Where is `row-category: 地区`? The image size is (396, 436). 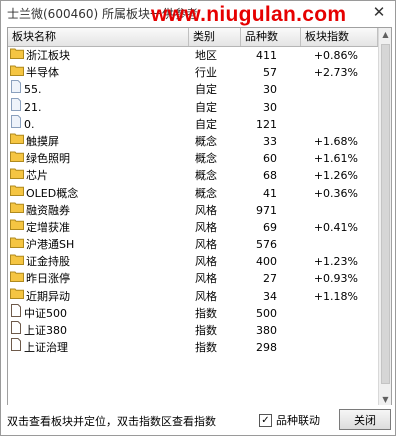
row-category: 地区 is located at coordinates (206, 55).